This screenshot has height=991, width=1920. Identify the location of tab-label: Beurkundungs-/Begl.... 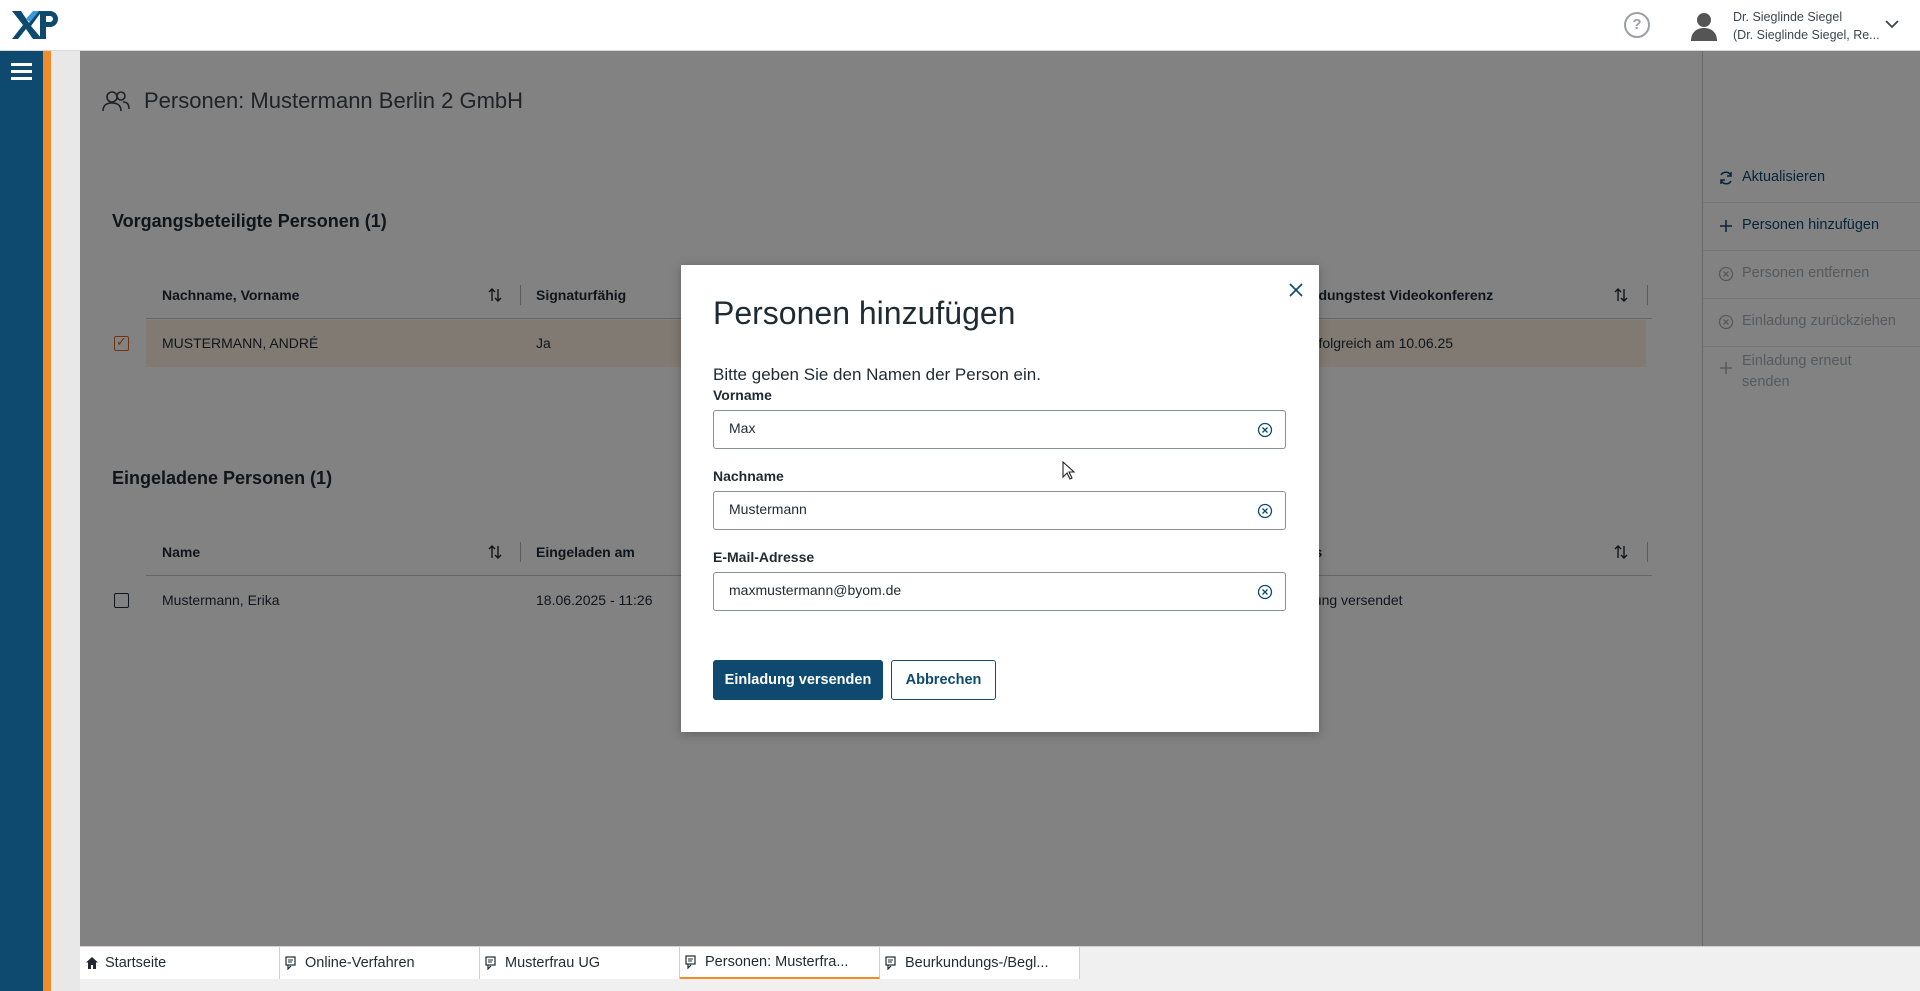
(977, 963).